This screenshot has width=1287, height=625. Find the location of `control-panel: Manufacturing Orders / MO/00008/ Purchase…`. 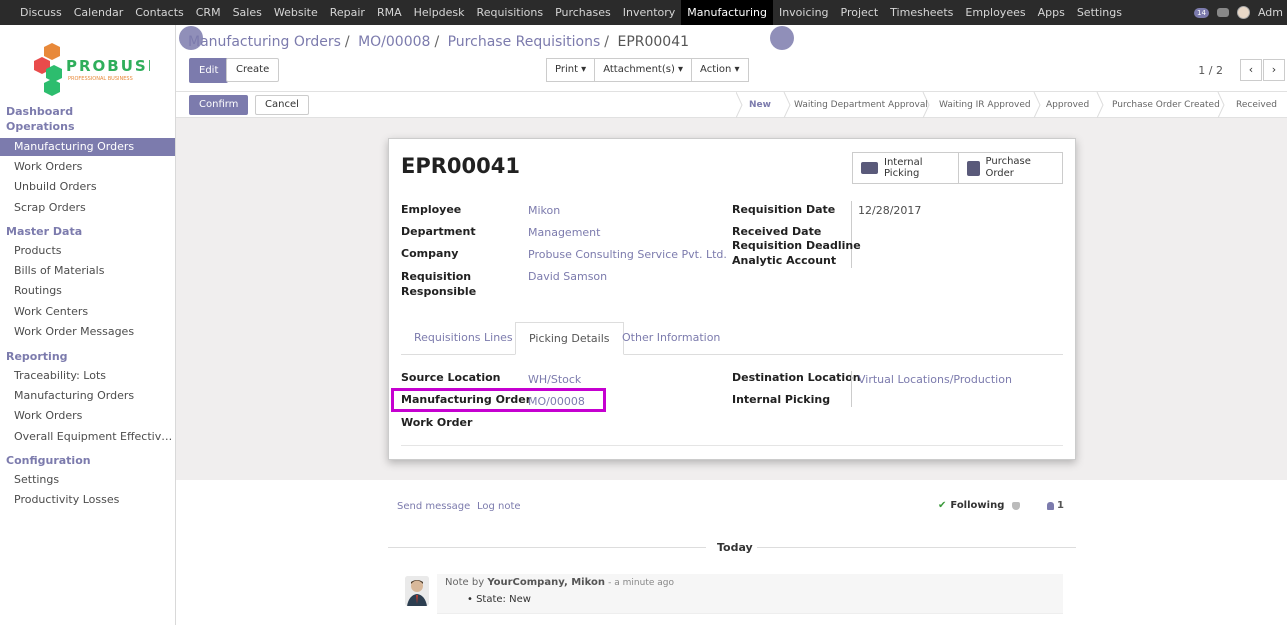

control-panel: Manufacturing Orders / MO/00008/ Purchase… is located at coordinates (731, 58).